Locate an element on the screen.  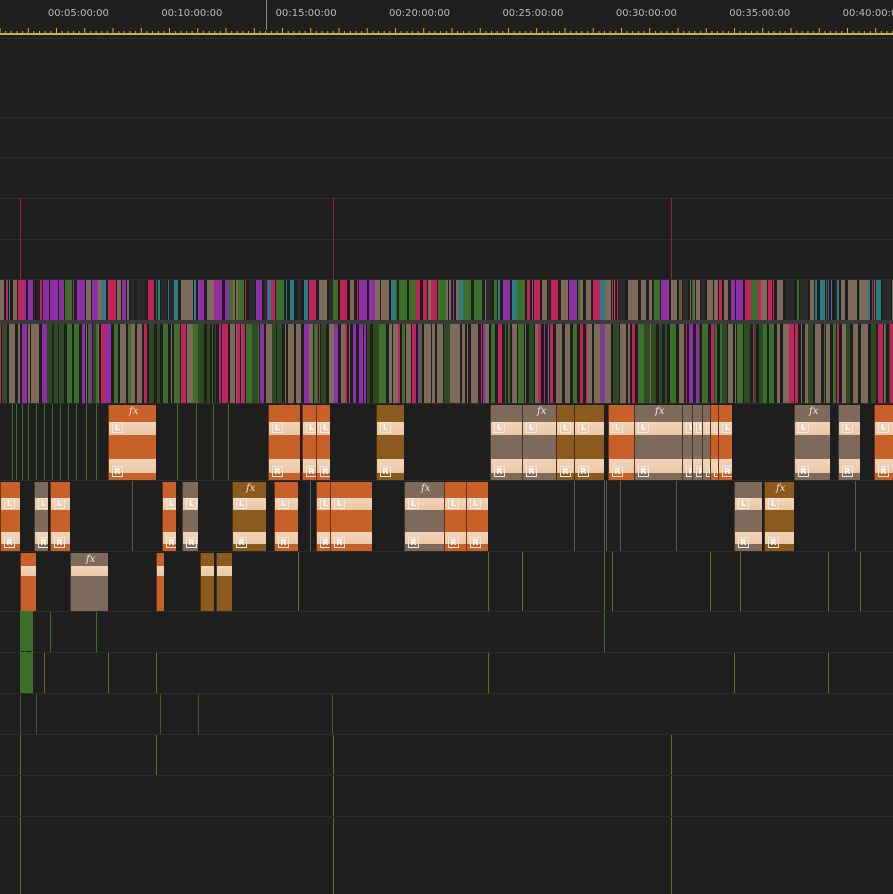
sequence-marker is located at coordinates (671, 238).